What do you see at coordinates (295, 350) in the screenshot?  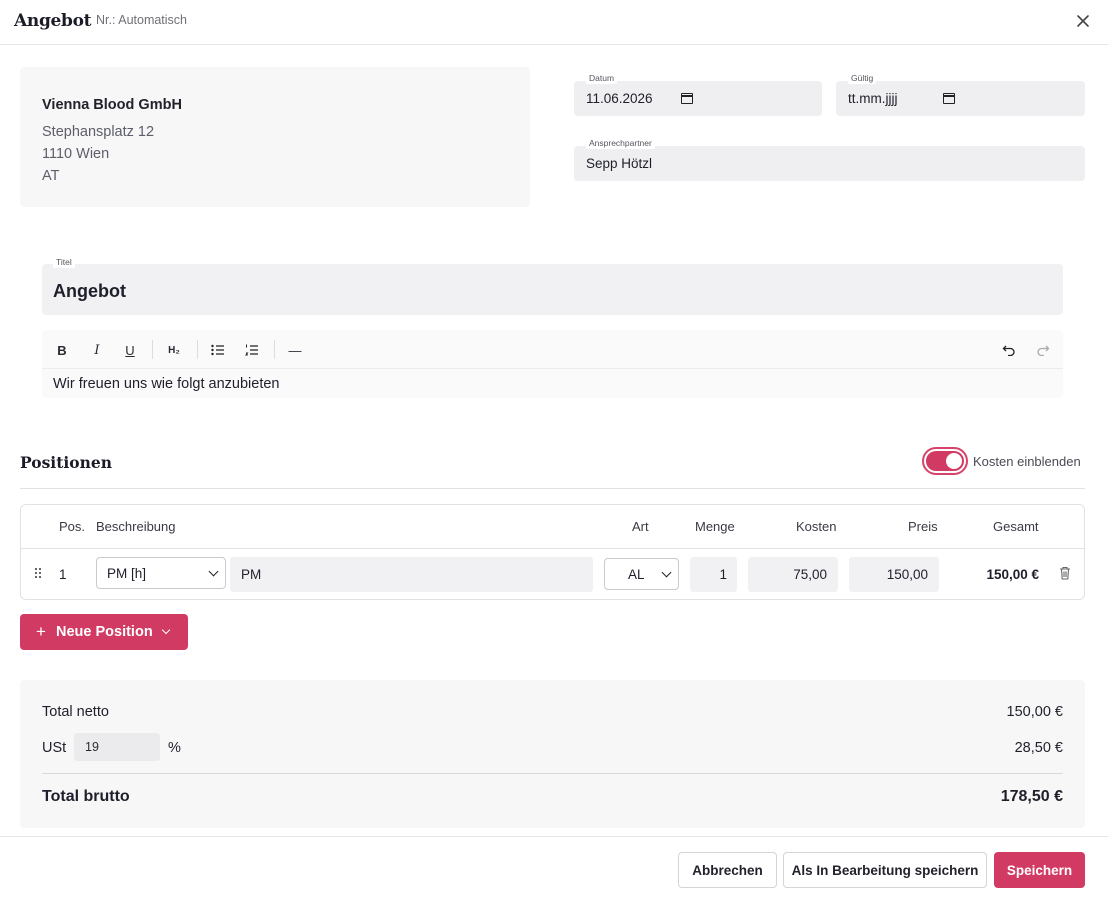 I see `horizontal-rule-icon: —` at bounding box center [295, 350].